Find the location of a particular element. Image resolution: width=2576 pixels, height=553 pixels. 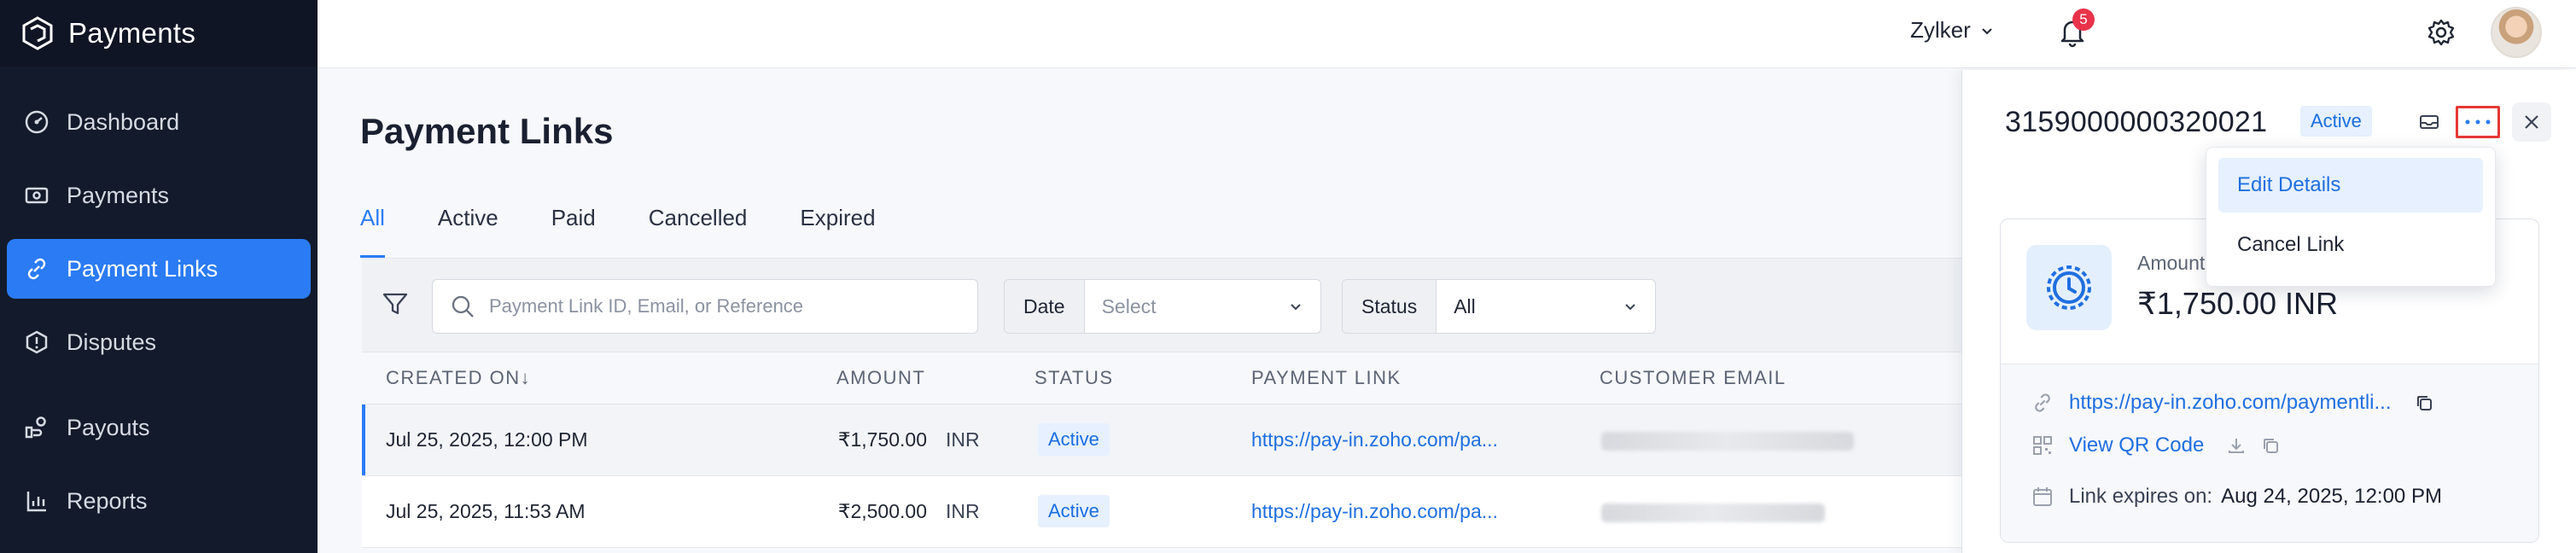

sidebar-item-label: Dashboard is located at coordinates (123, 121).